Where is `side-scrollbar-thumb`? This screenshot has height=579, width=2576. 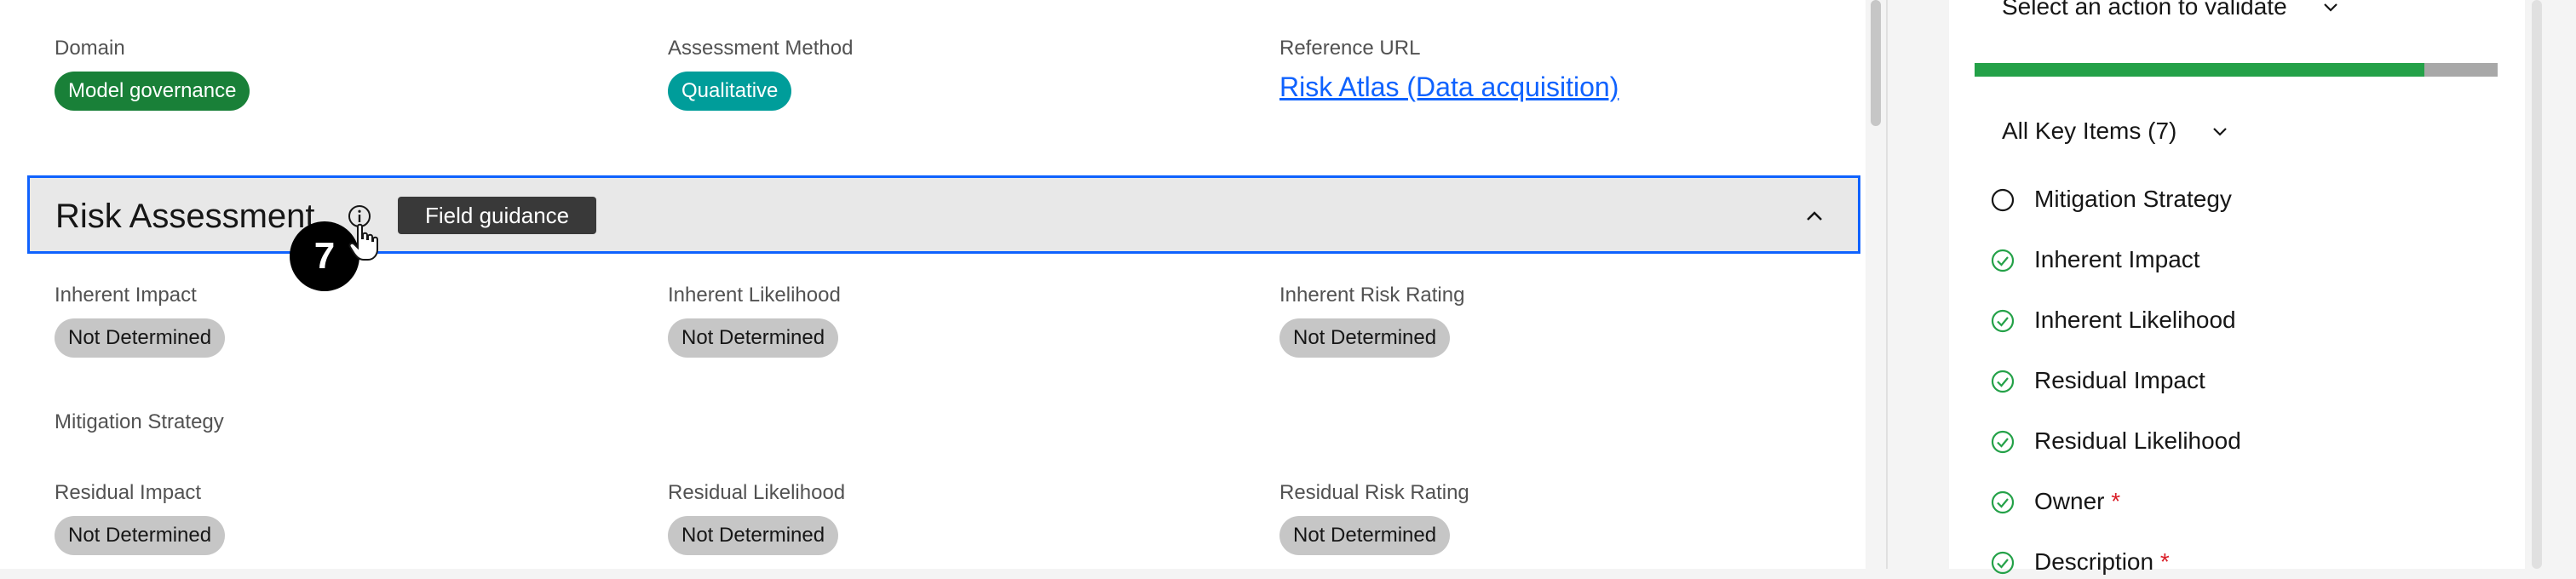
side-scrollbar-thumb is located at coordinates (2537, 285).